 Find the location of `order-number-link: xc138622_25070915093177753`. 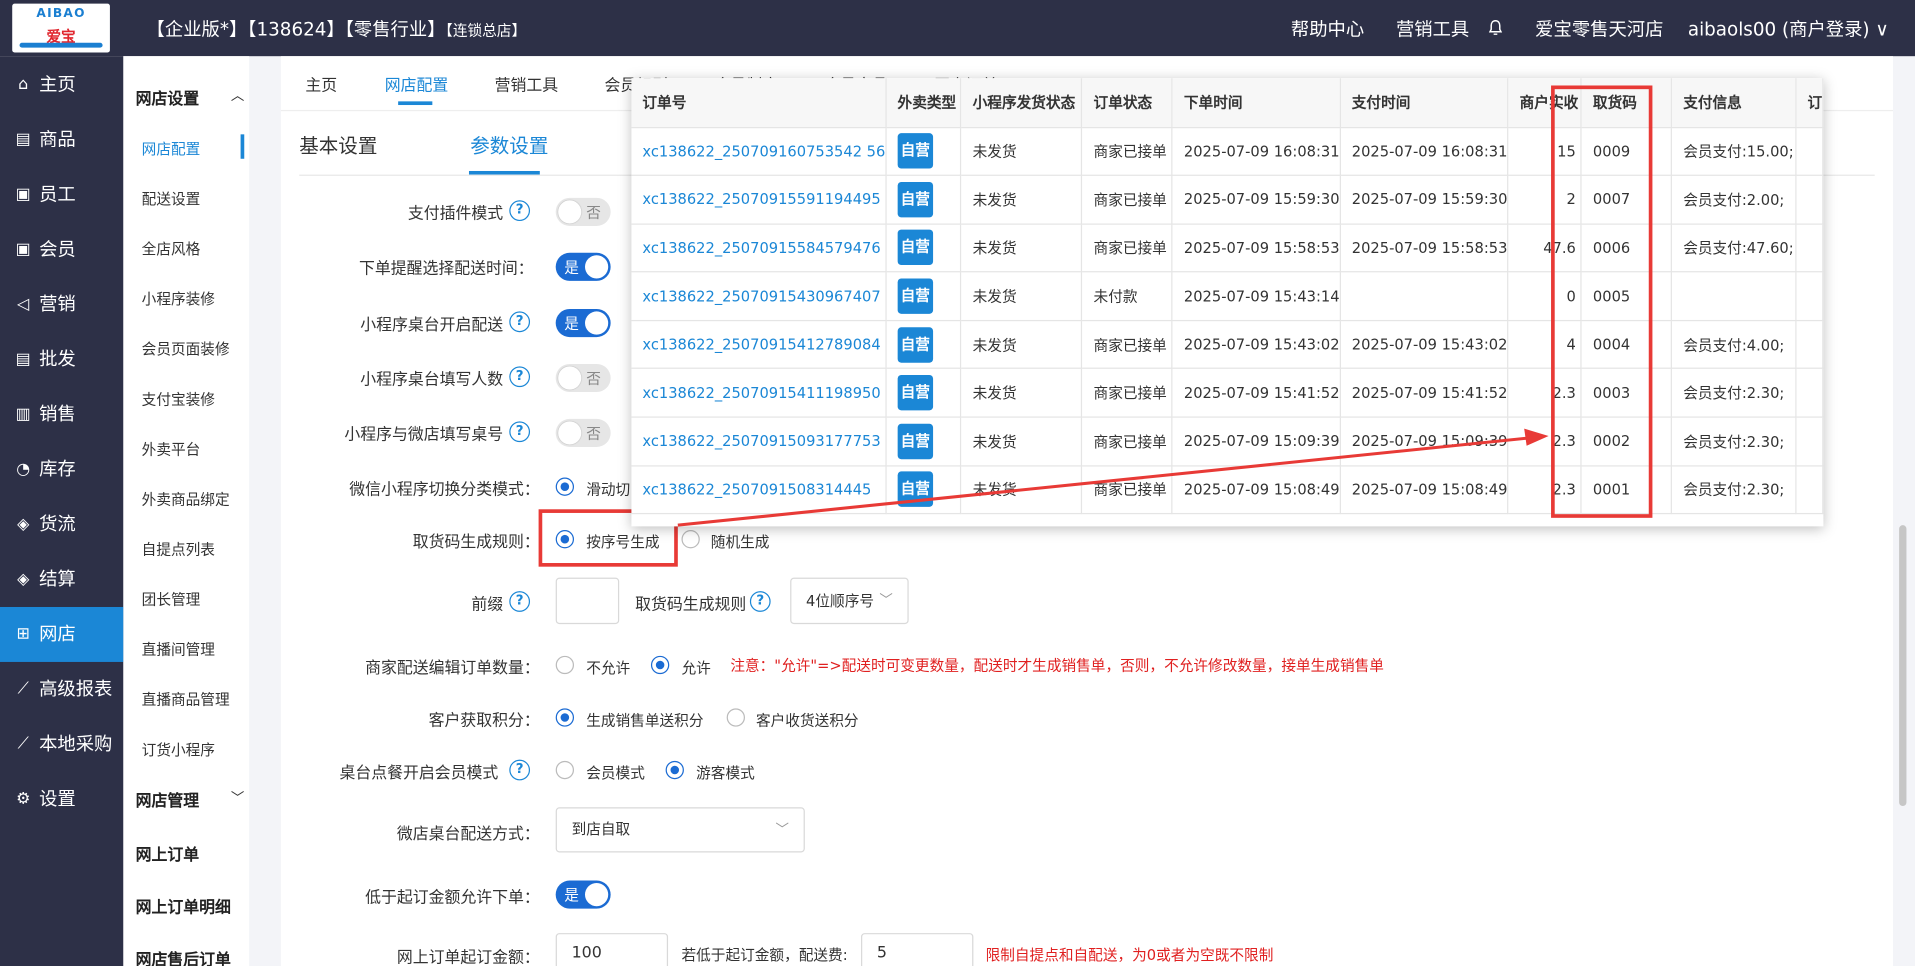

order-number-link: xc138622_25070915093177753 is located at coordinates (759, 442).